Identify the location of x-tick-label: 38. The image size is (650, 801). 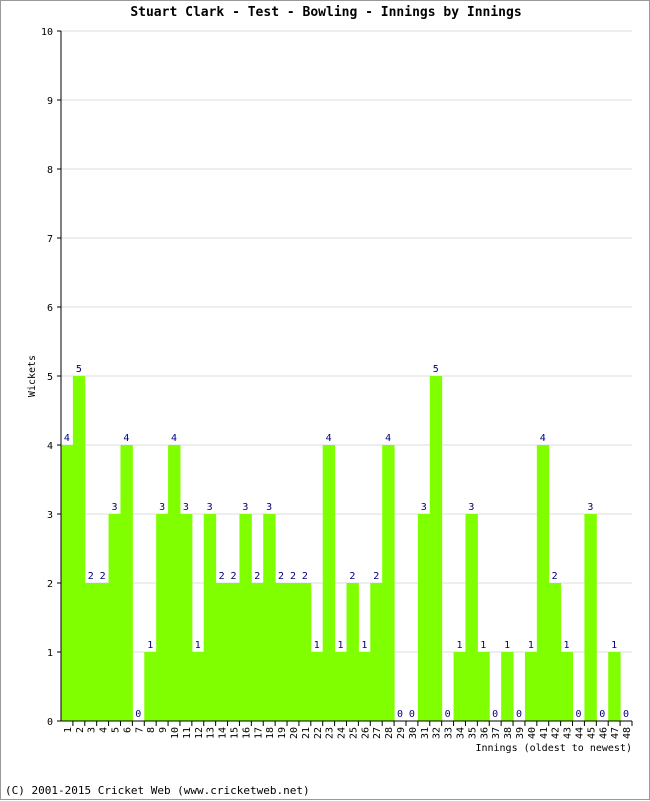
(508, 733).